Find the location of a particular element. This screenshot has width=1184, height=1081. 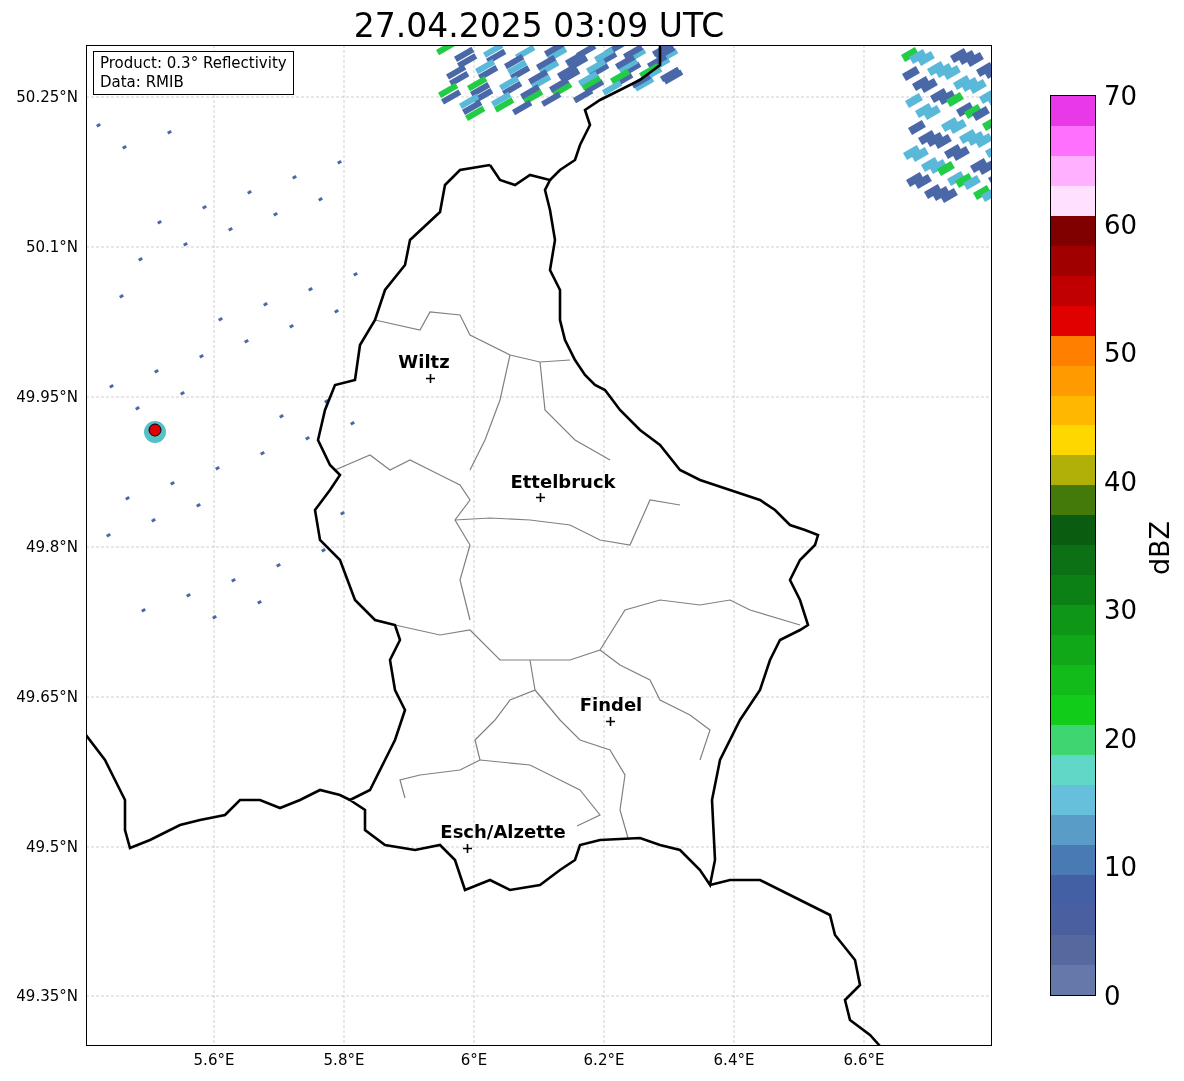

latitude-label: 49.95°N is located at coordinates (46, 397).